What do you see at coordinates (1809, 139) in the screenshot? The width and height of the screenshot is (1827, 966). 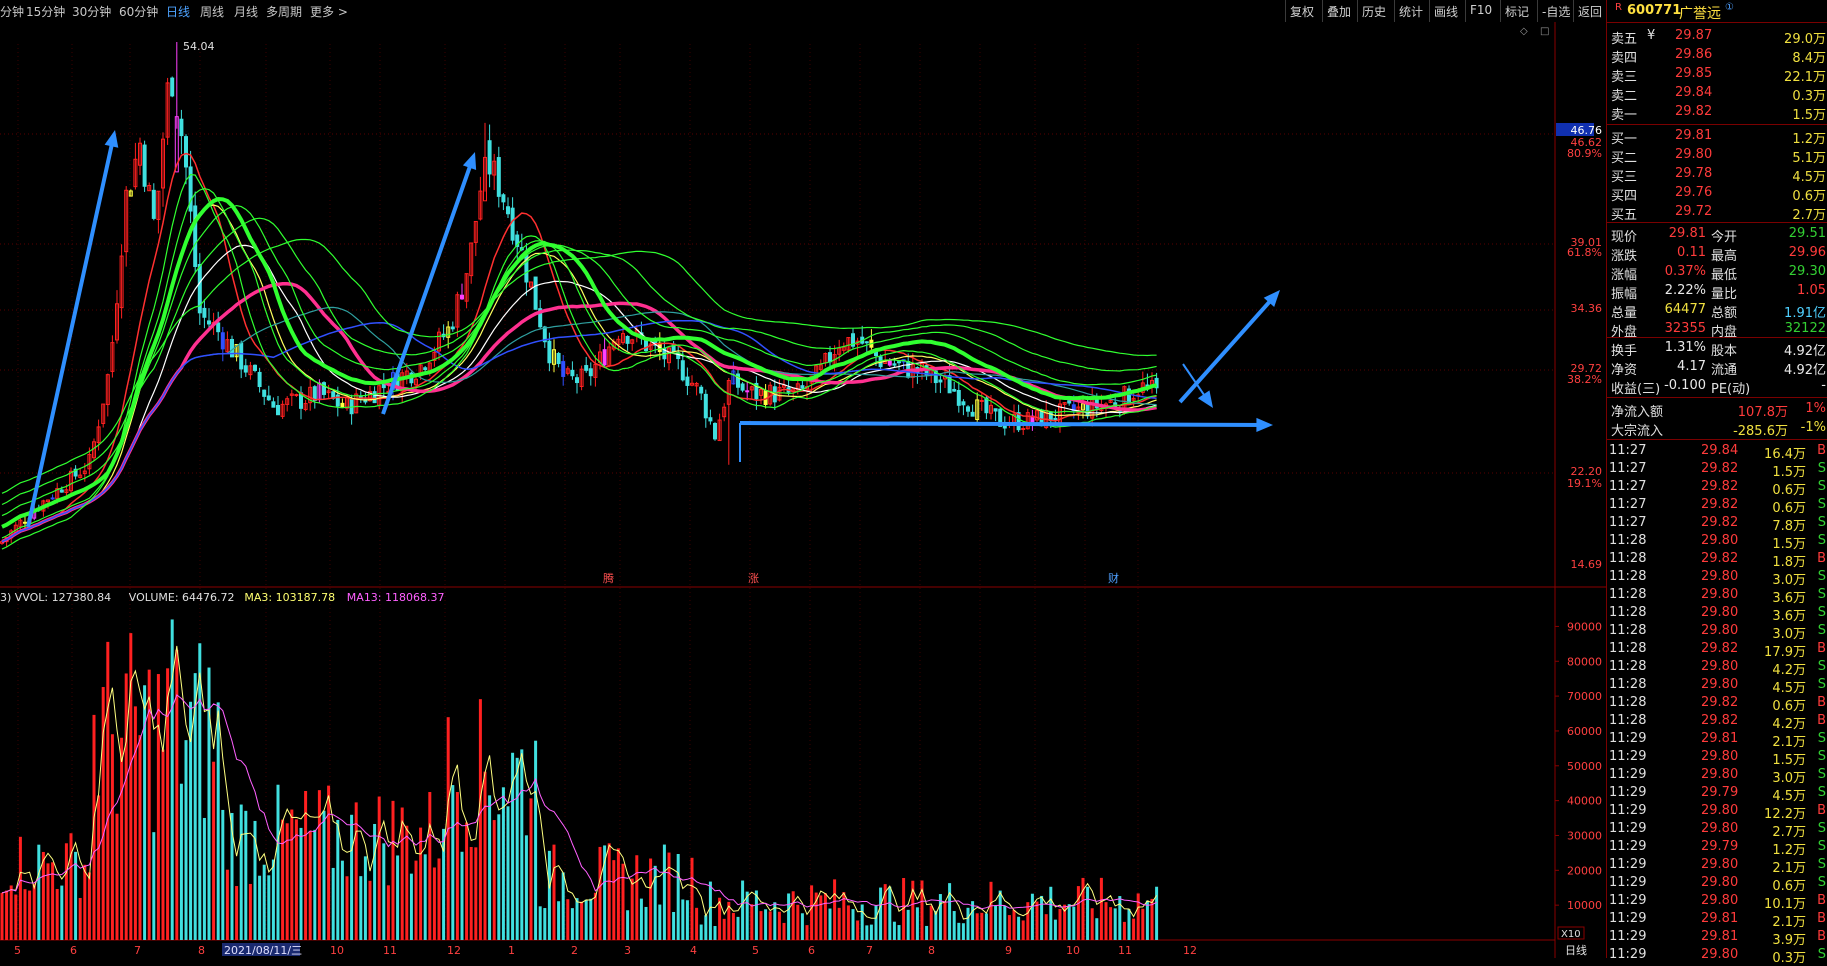 I see `order-book-volume: 1.2万` at bounding box center [1809, 139].